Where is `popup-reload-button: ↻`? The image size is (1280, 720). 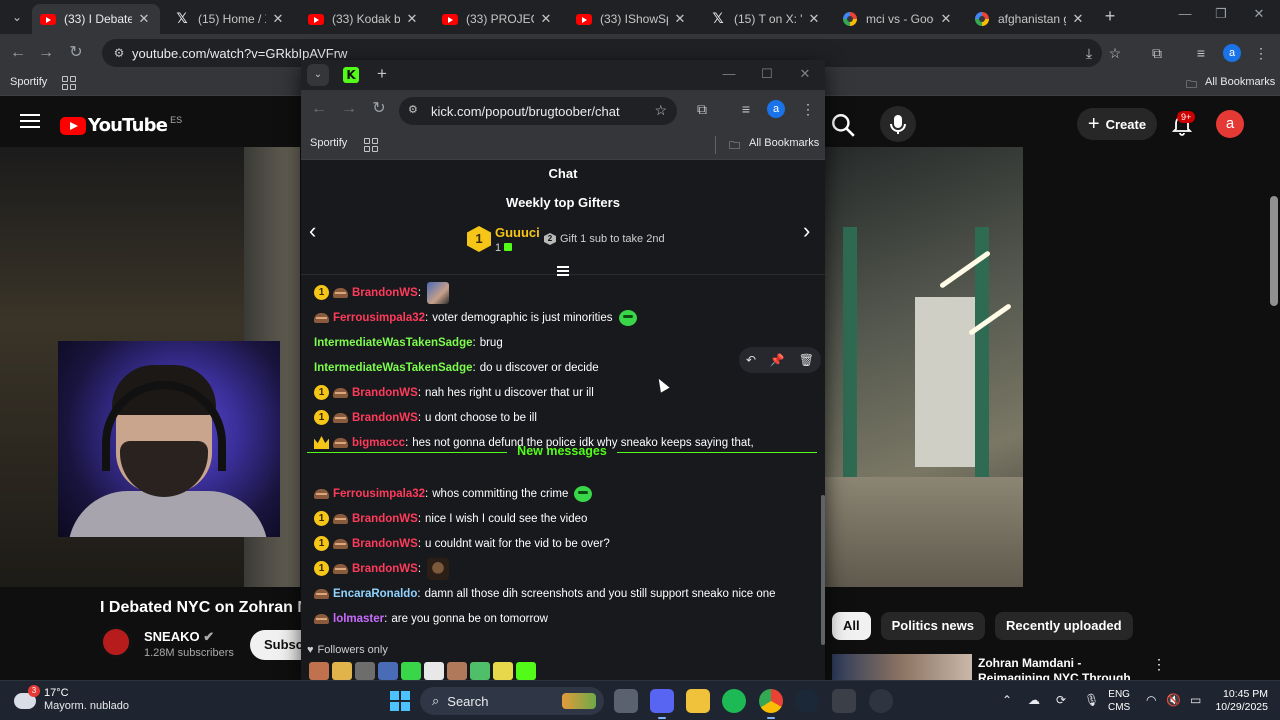 popup-reload-button: ↻ is located at coordinates (379, 109).